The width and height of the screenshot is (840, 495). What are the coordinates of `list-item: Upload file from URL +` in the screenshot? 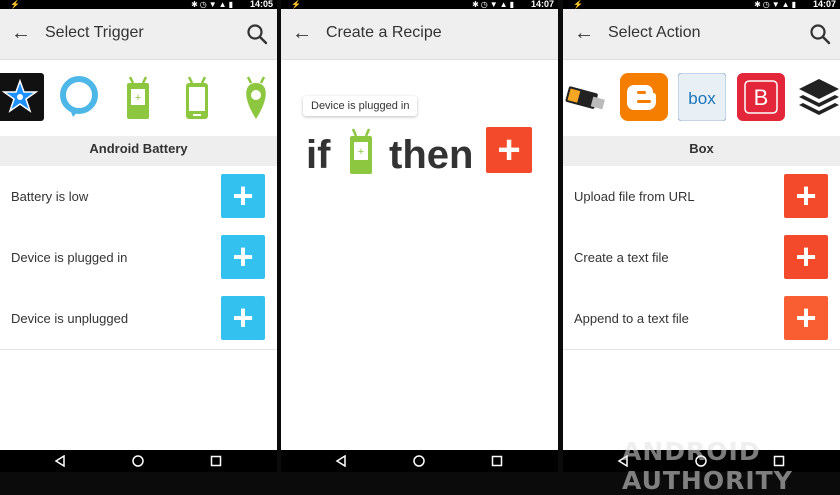 It's located at (701, 197).